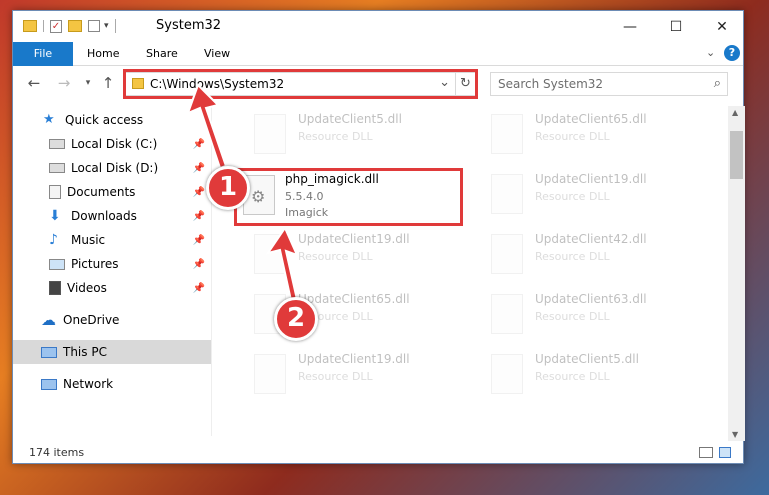  I want to click on ribbon-tabs: File Home Share View ⌄ ?, so click(378, 54).